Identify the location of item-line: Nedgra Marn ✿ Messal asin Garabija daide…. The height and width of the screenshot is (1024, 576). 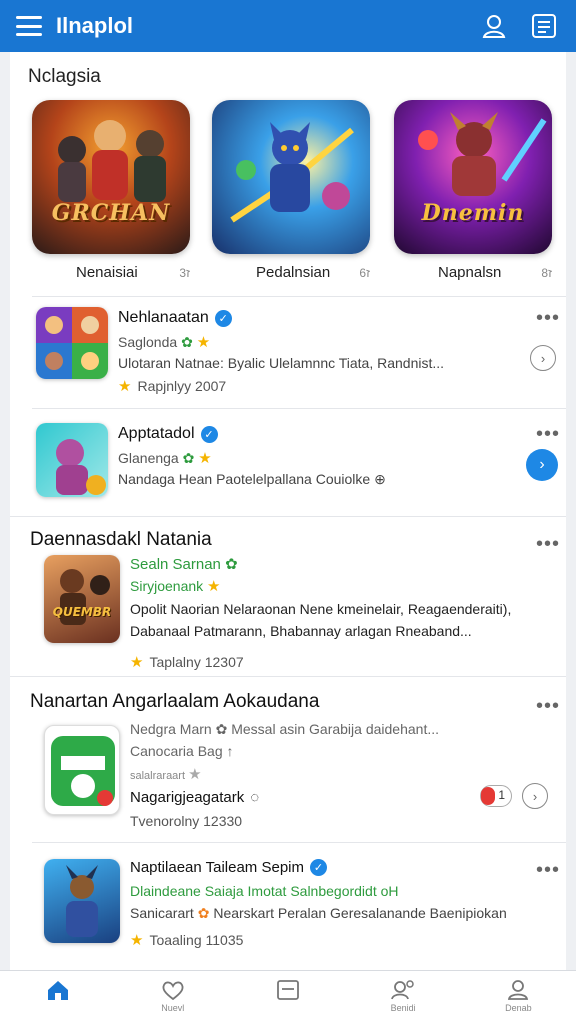
(284, 729).